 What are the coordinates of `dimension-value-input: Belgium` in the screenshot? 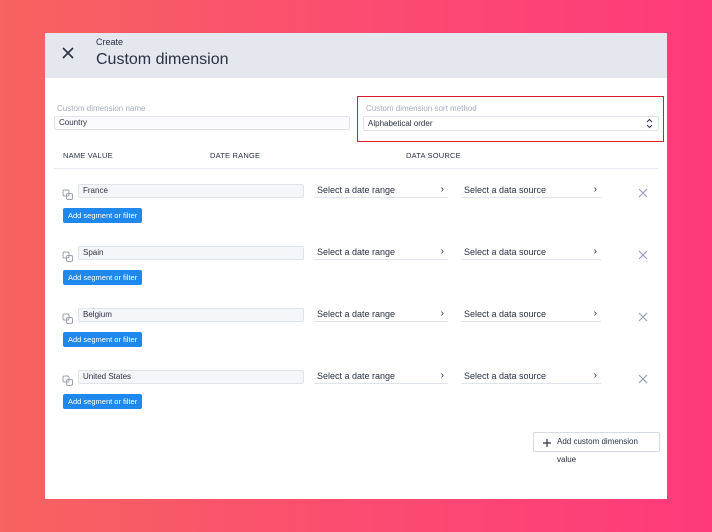 It's located at (191, 315).